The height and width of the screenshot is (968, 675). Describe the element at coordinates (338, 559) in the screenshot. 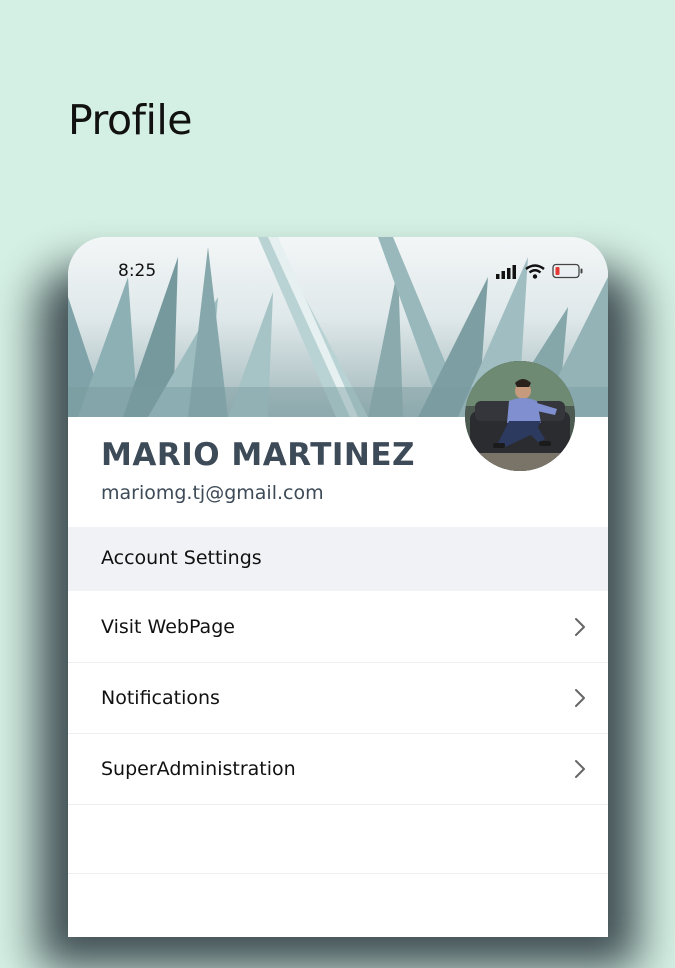

I see `account-settings-header: Account Settings` at that location.